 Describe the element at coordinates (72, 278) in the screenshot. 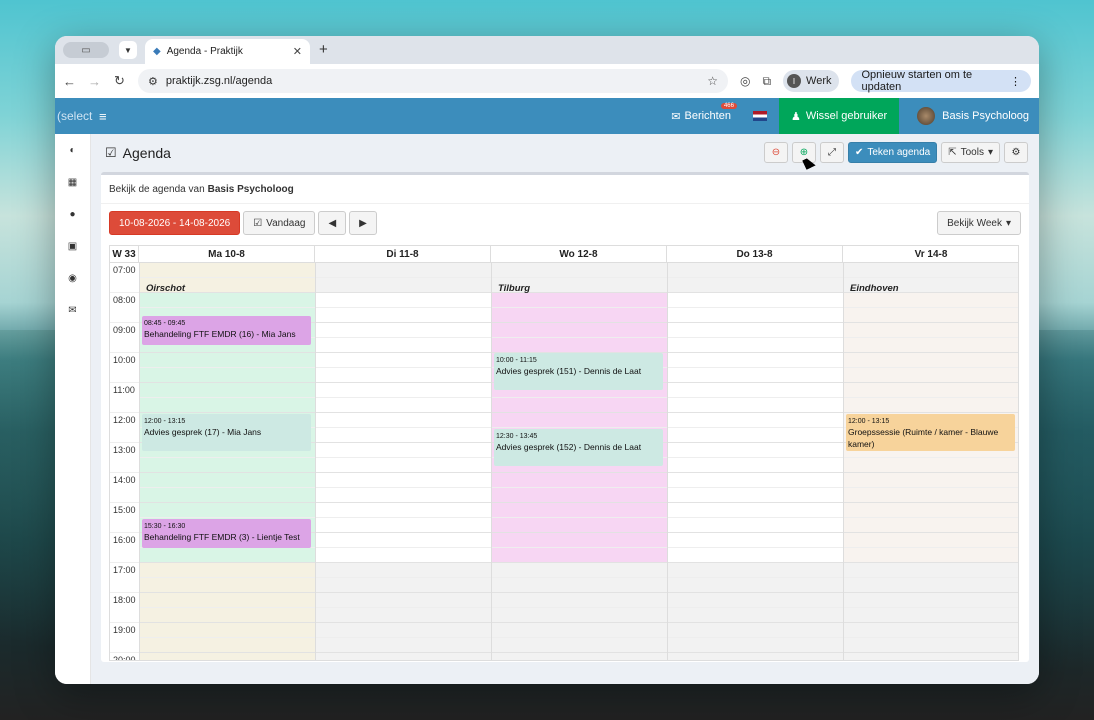

I see `globe-icon: ◉` at that location.